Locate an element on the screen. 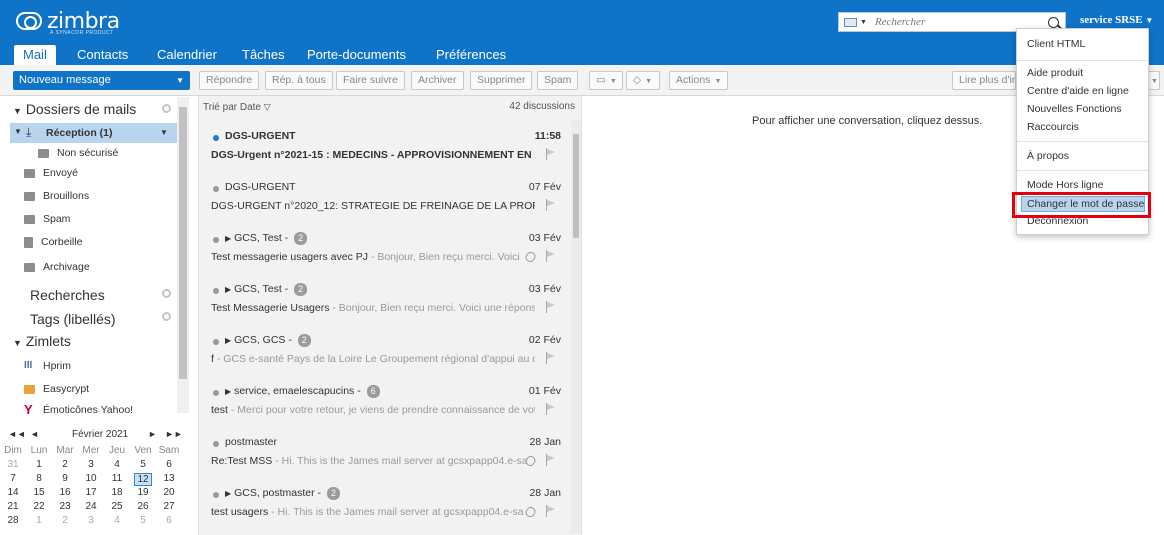 The height and width of the screenshot is (535, 1164). calendar-day: 1 is located at coordinates (39, 464).